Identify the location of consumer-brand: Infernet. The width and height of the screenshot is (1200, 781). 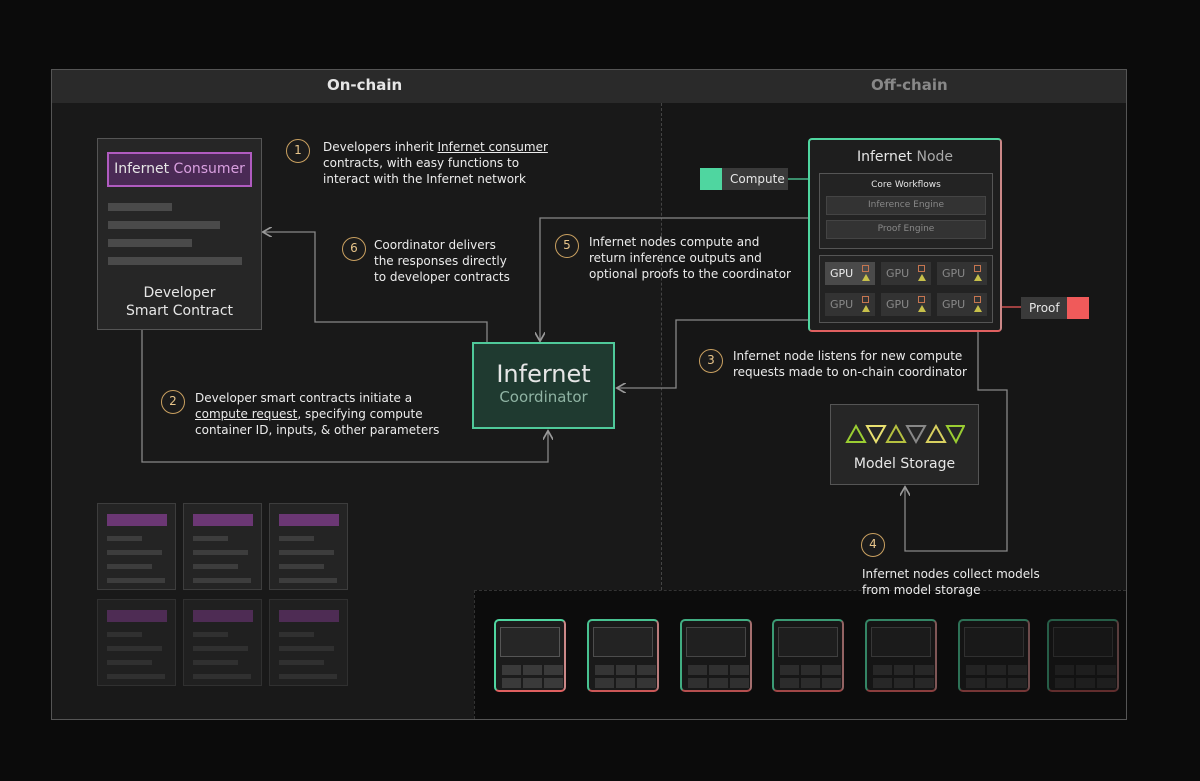
(142, 169).